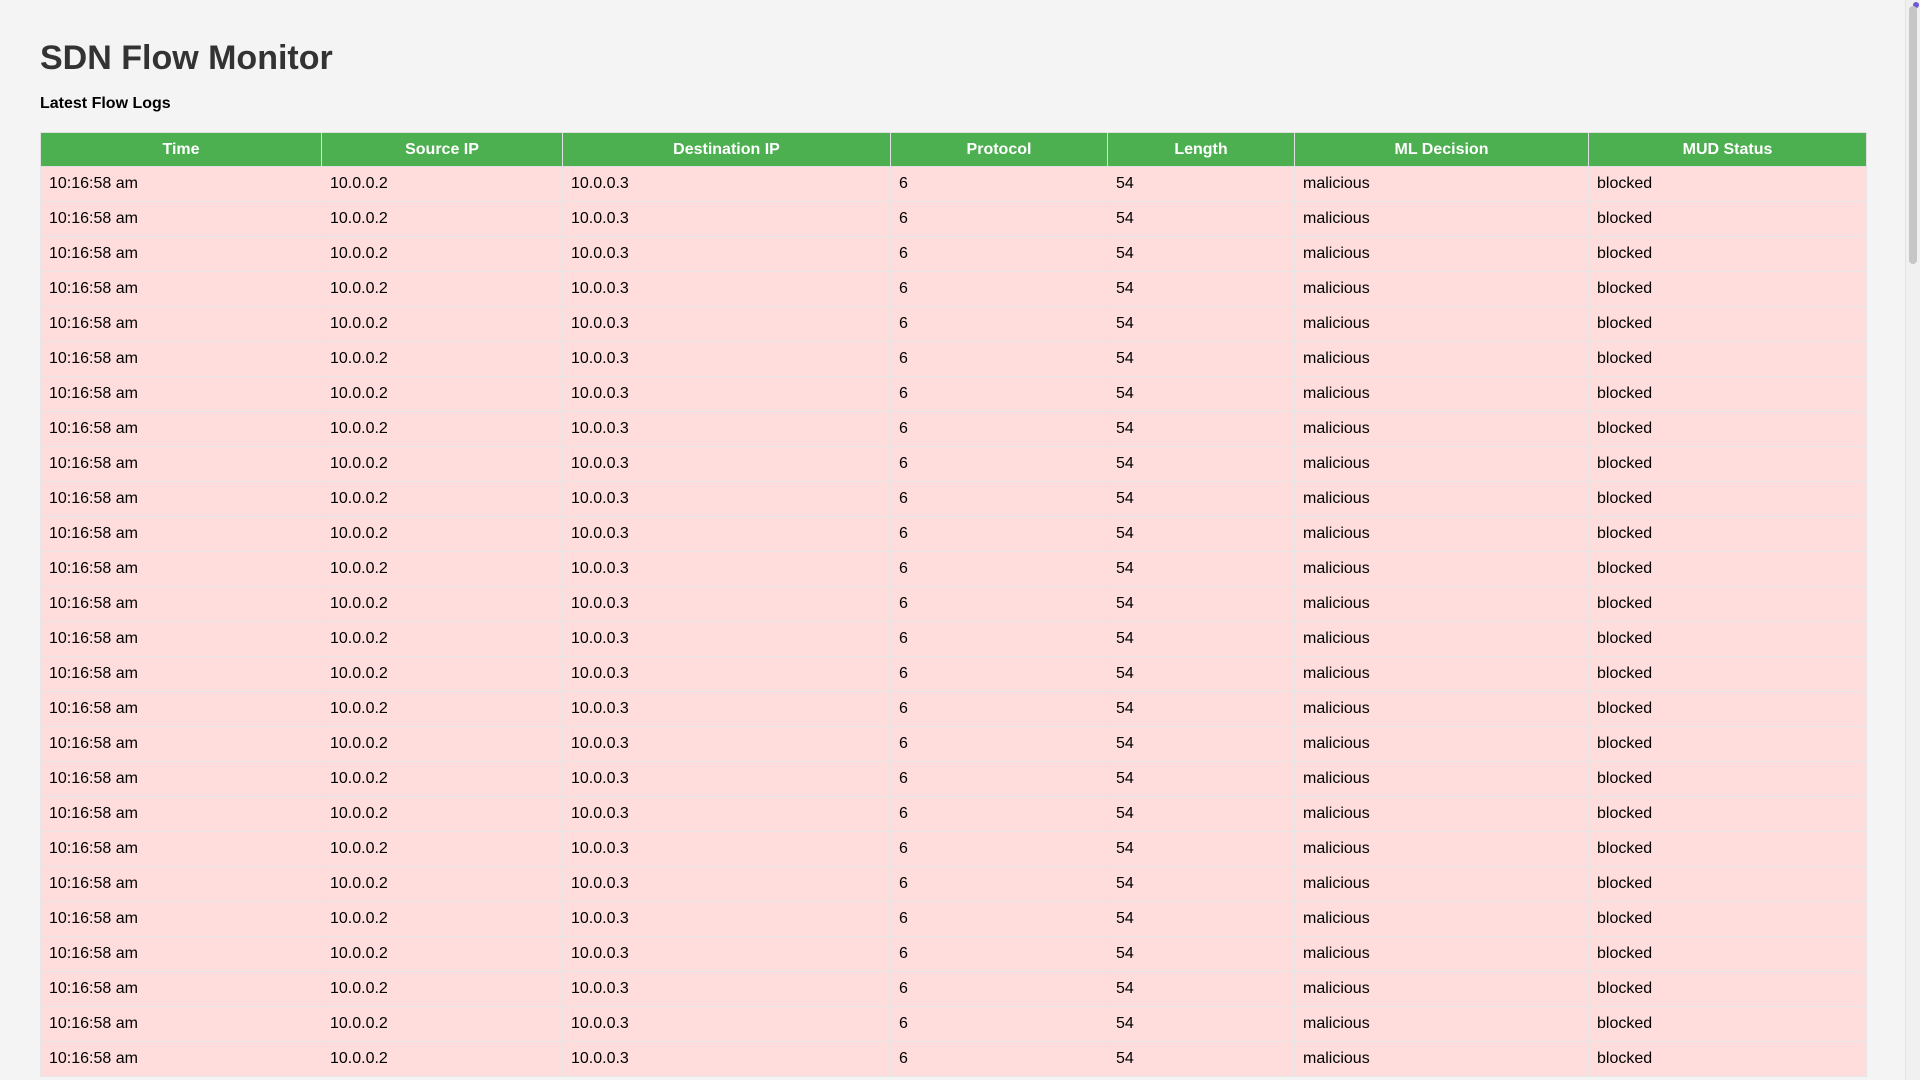  What do you see at coordinates (1727, 149) in the screenshot?
I see `column-header-mud-status: MUD Status` at bounding box center [1727, 149].